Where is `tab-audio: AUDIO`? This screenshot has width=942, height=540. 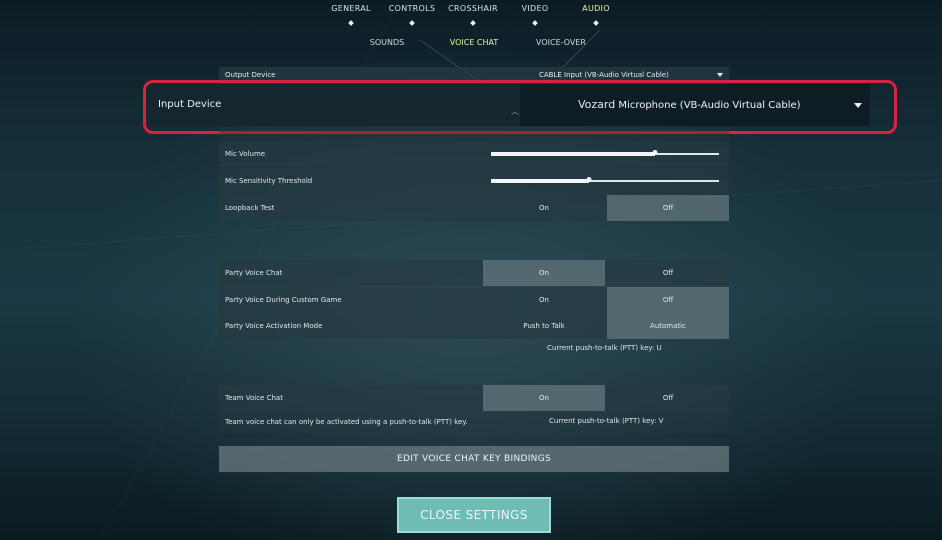 tab-audio: AUDIO is located at coordinates (596, 8).